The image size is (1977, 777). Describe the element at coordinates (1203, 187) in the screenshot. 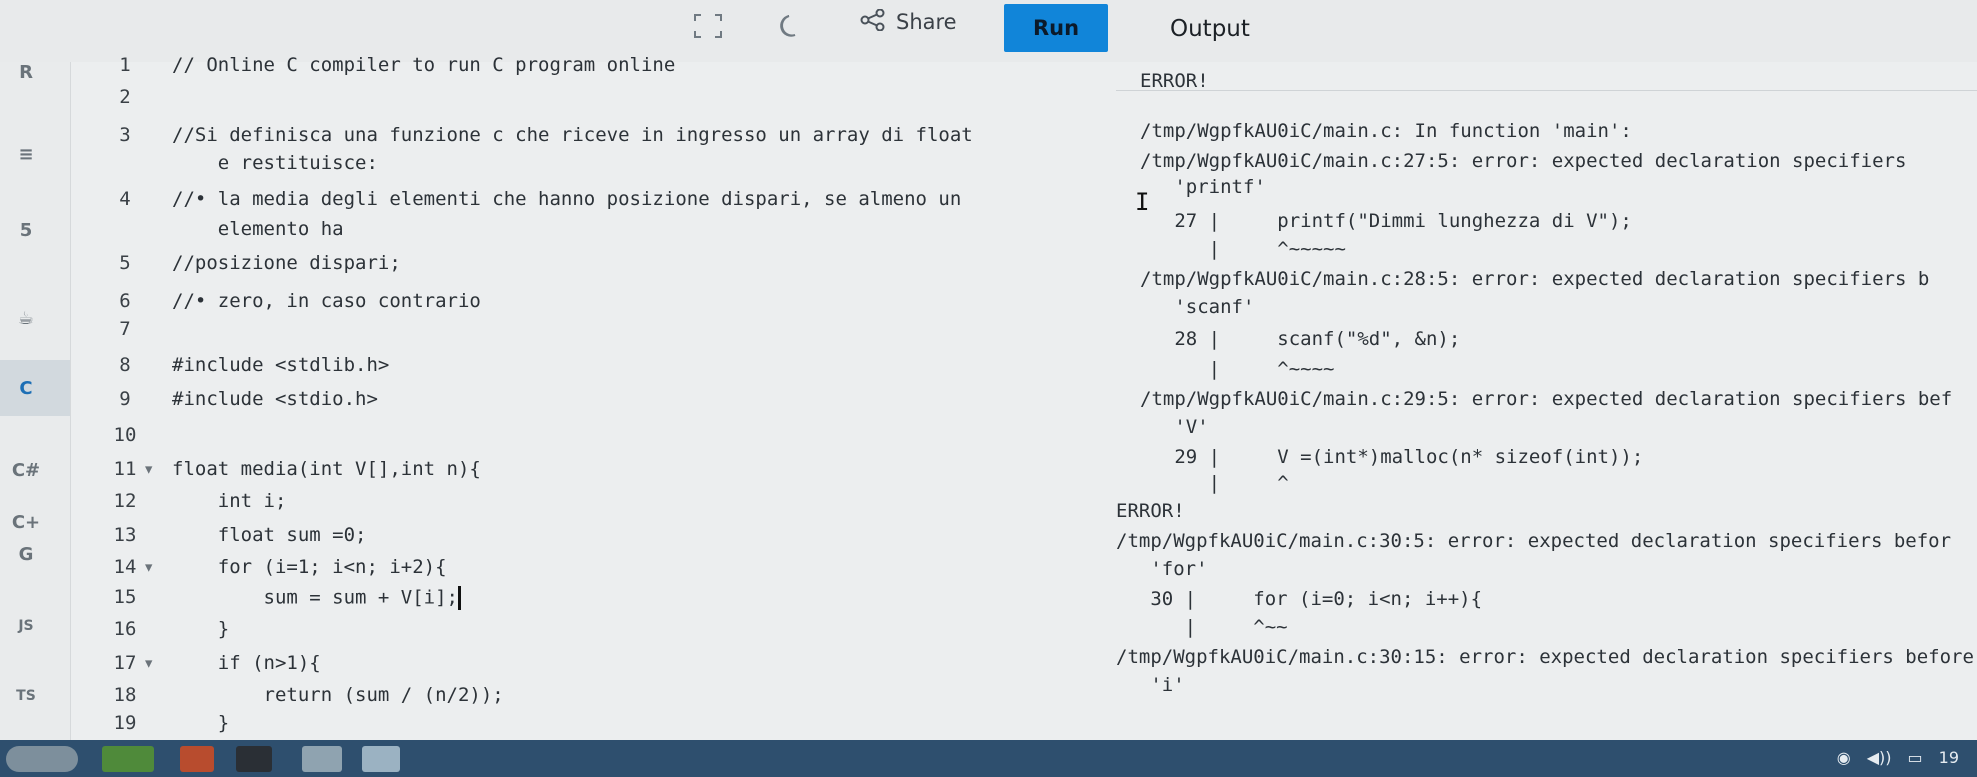

I see `output-line: 'printf'` at that location.